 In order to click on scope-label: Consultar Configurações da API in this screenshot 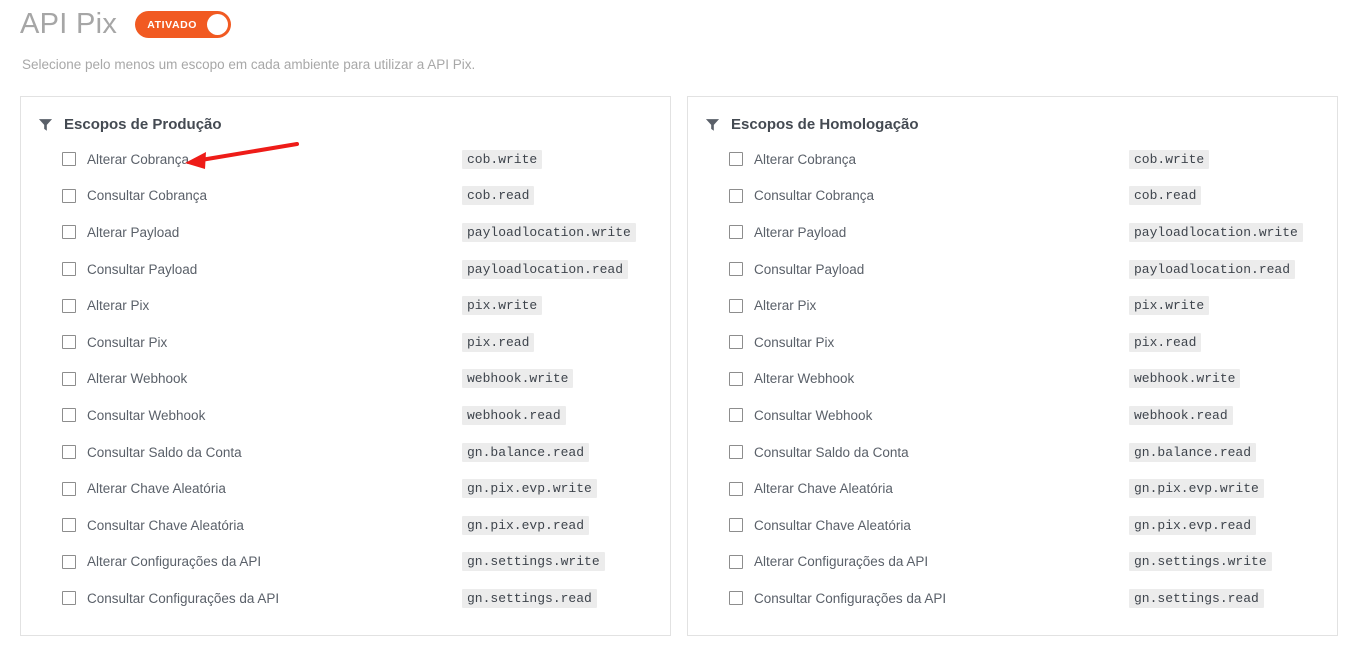, I will do `click(183, 598)`.